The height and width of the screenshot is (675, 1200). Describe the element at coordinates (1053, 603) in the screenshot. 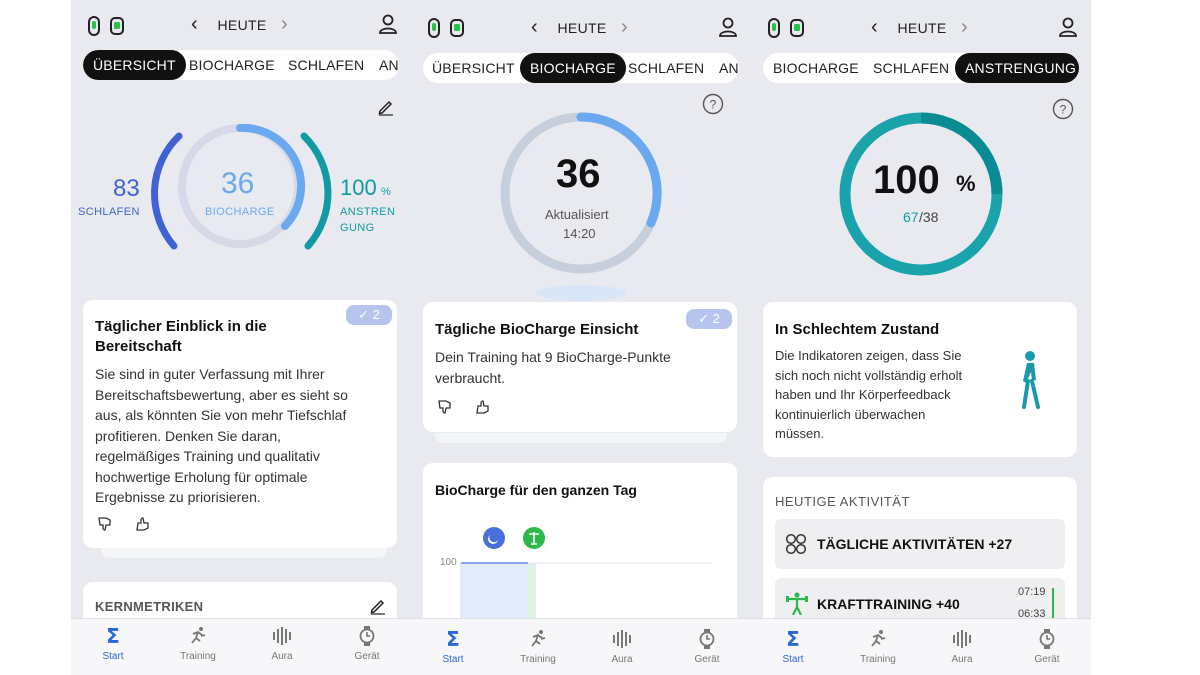

I see `time-range-bar` at that location.